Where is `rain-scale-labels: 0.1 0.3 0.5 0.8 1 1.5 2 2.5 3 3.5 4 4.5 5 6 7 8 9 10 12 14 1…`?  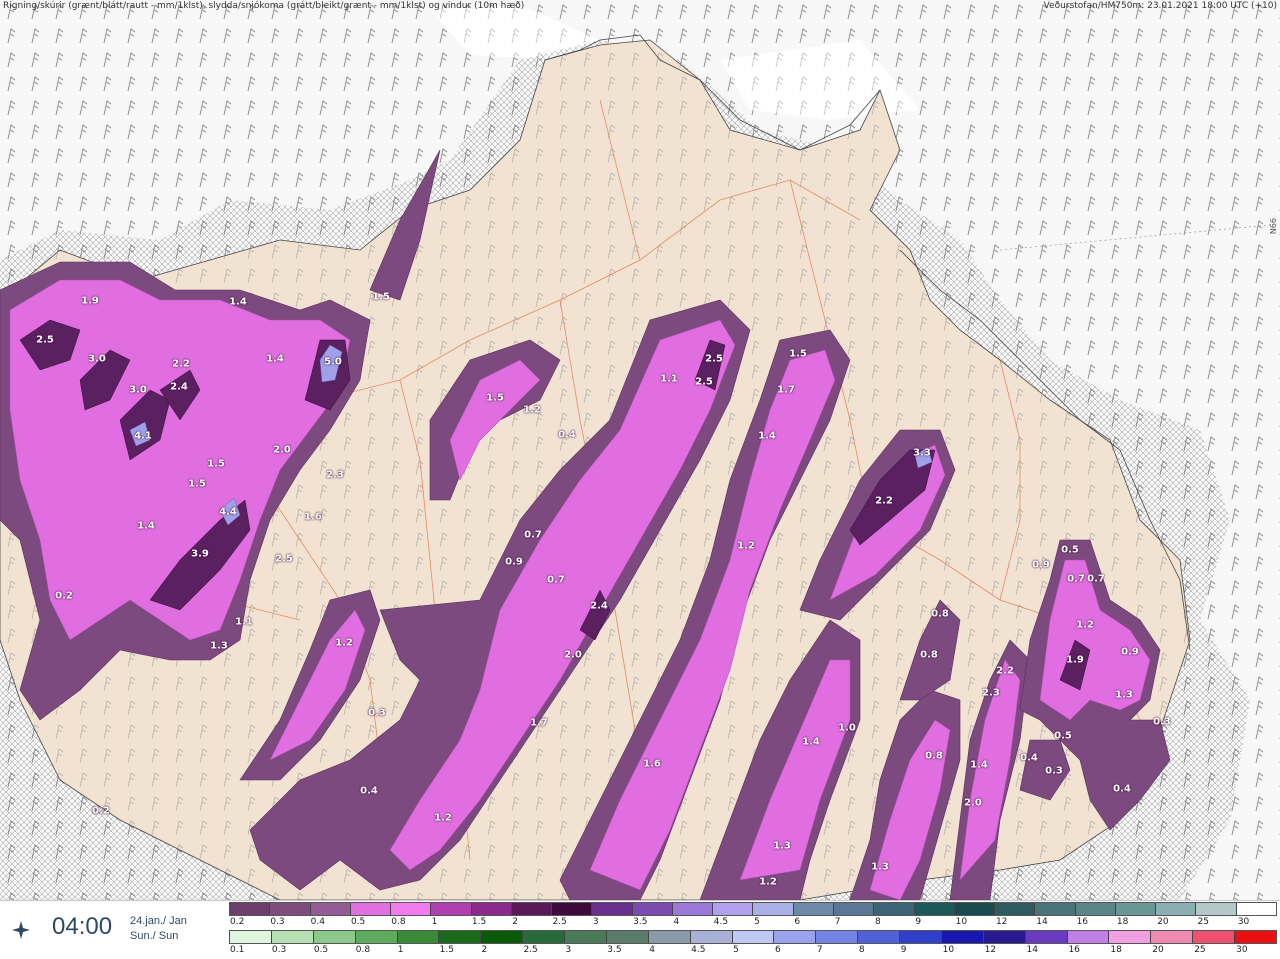 rain-scale-labels: 0.1 0.3 0.5 0.8 1 1.5 2 2.5 3 3.5 4 4.5 5 6 7 8 9 10 12 14 1… is located at coordinates (753, 951).